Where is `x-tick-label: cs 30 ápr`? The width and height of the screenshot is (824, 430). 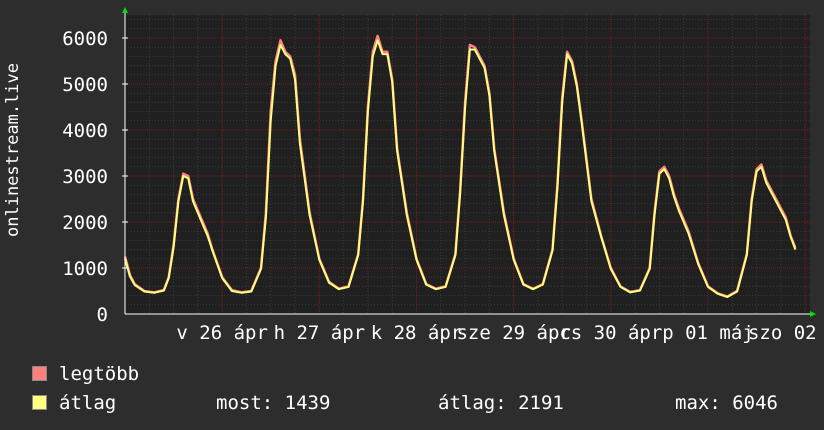
x-tick-label: cs 30 ápr is located at coordinates (610, 333).